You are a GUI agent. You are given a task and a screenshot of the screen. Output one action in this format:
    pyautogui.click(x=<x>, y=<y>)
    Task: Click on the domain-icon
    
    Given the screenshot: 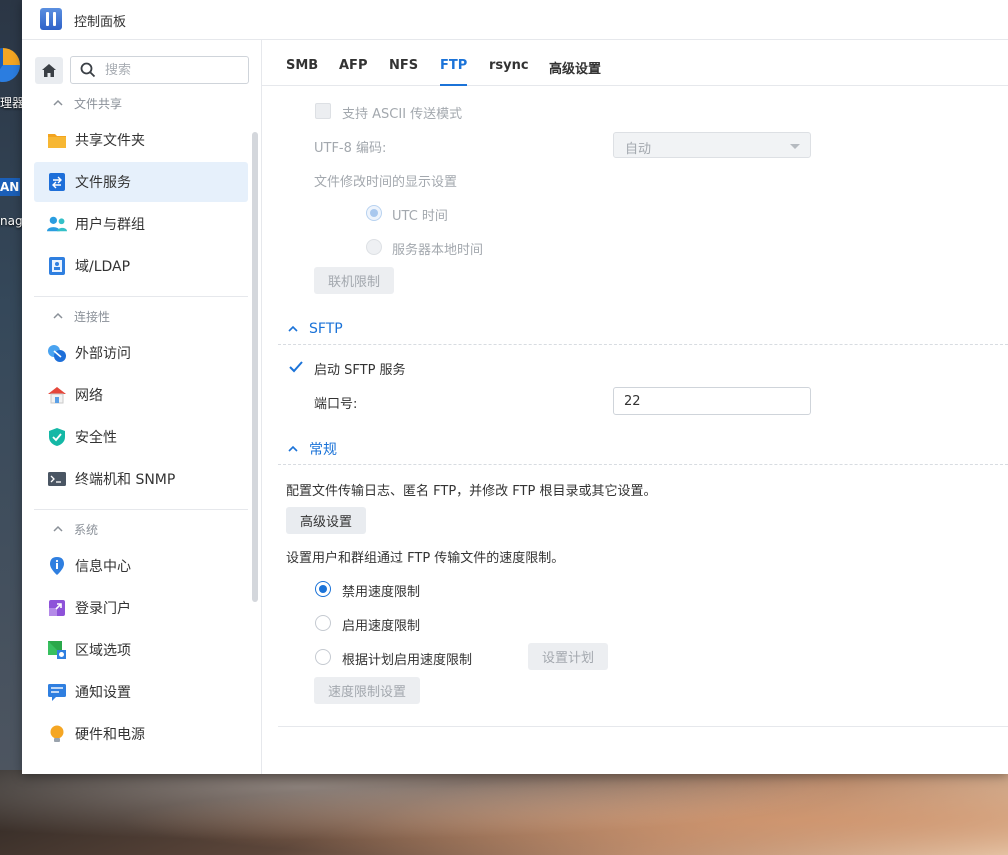 What is the action you would take?
    pyautogui.click(x=57, y=266)
    